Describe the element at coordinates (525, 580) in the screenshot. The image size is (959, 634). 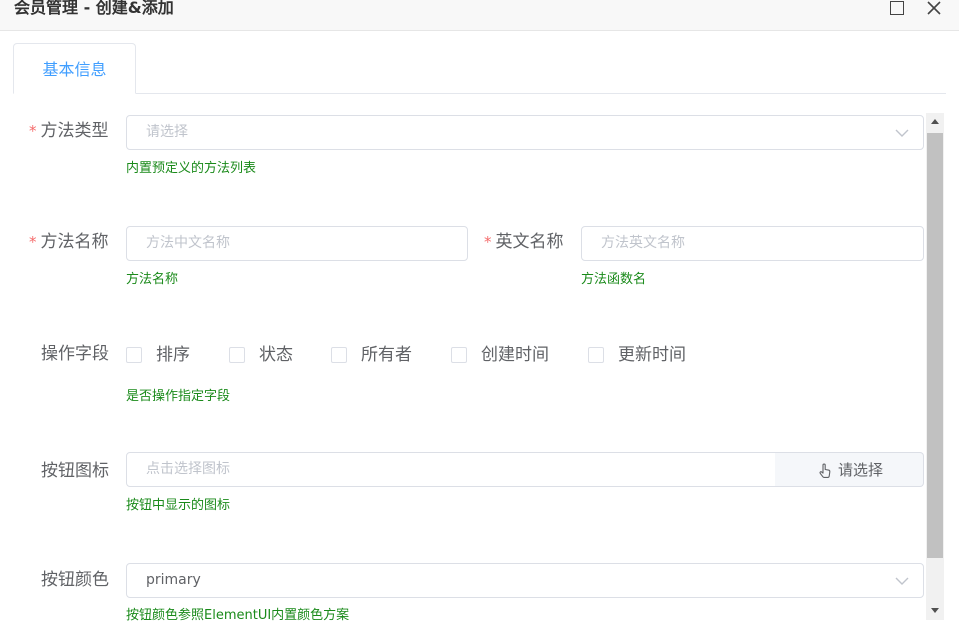
I see `button-color-select: primary` at that location.